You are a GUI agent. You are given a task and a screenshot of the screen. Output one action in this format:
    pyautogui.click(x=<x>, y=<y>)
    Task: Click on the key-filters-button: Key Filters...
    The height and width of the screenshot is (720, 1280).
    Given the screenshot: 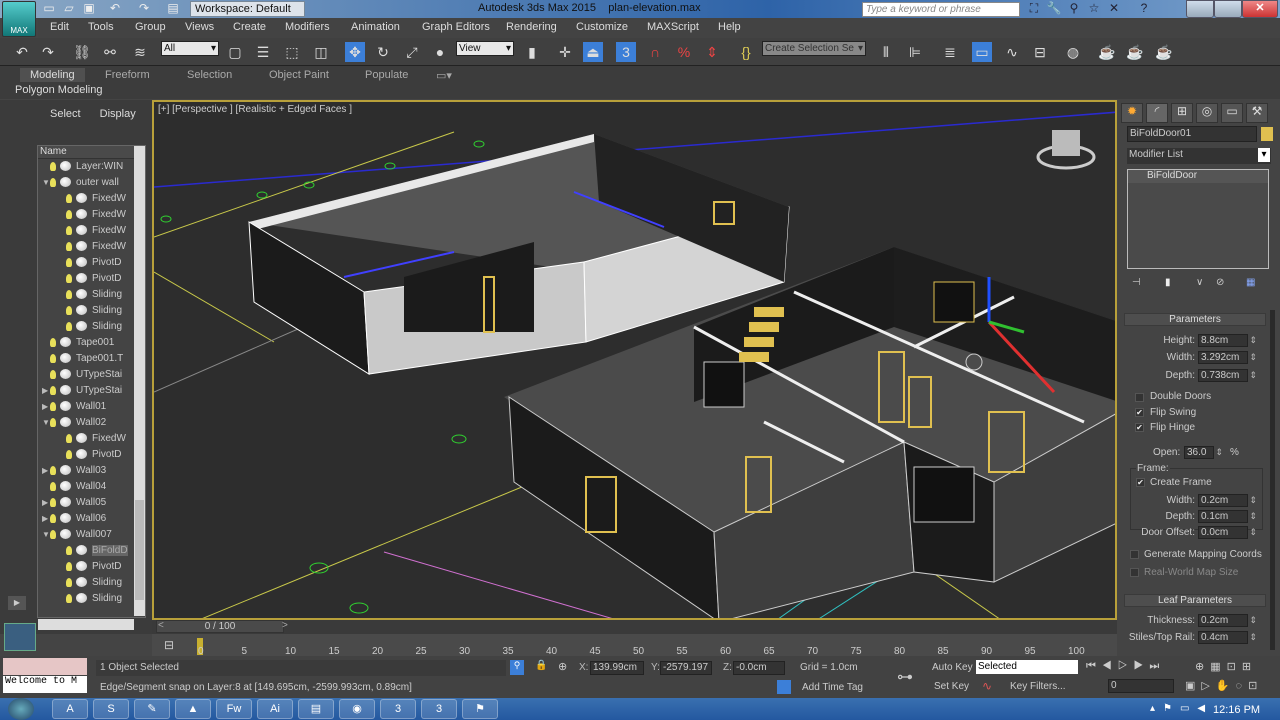 What is the action you would take?
    pyautogui.click(x=1038, y=686)
    